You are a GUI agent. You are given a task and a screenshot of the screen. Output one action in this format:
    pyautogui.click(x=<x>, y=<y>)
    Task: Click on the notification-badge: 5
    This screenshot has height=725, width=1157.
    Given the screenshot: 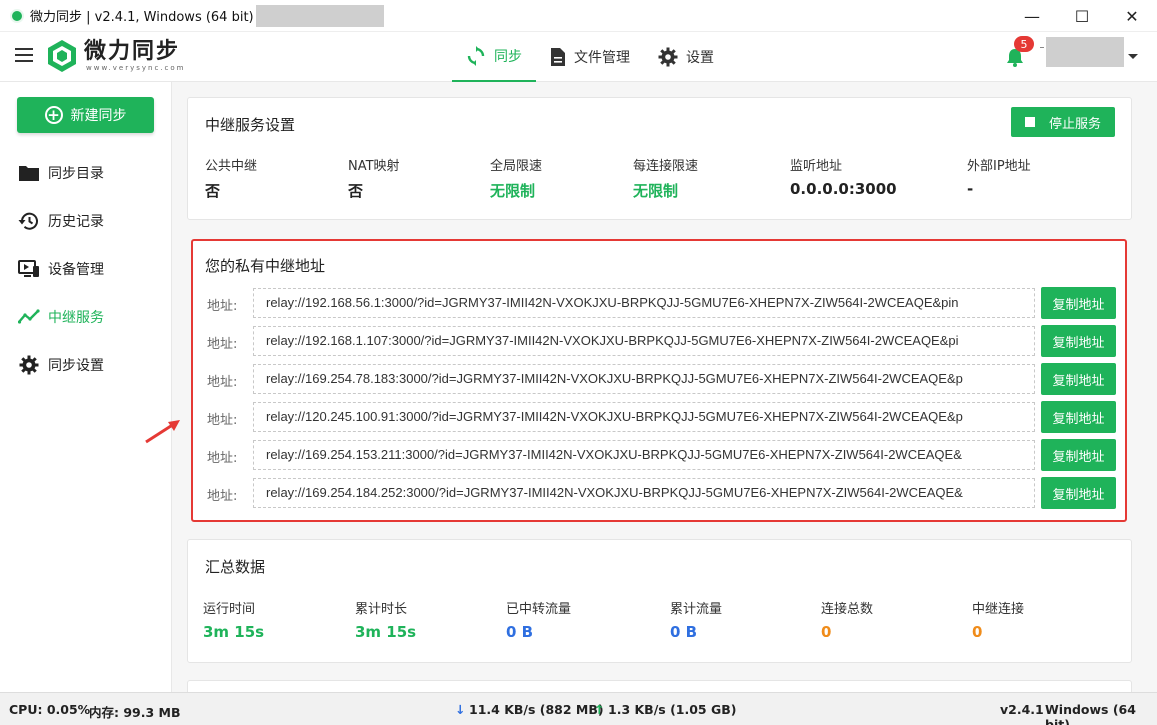 What is the action you would take?
    pyautogui.click(x=1024, y=44)
    